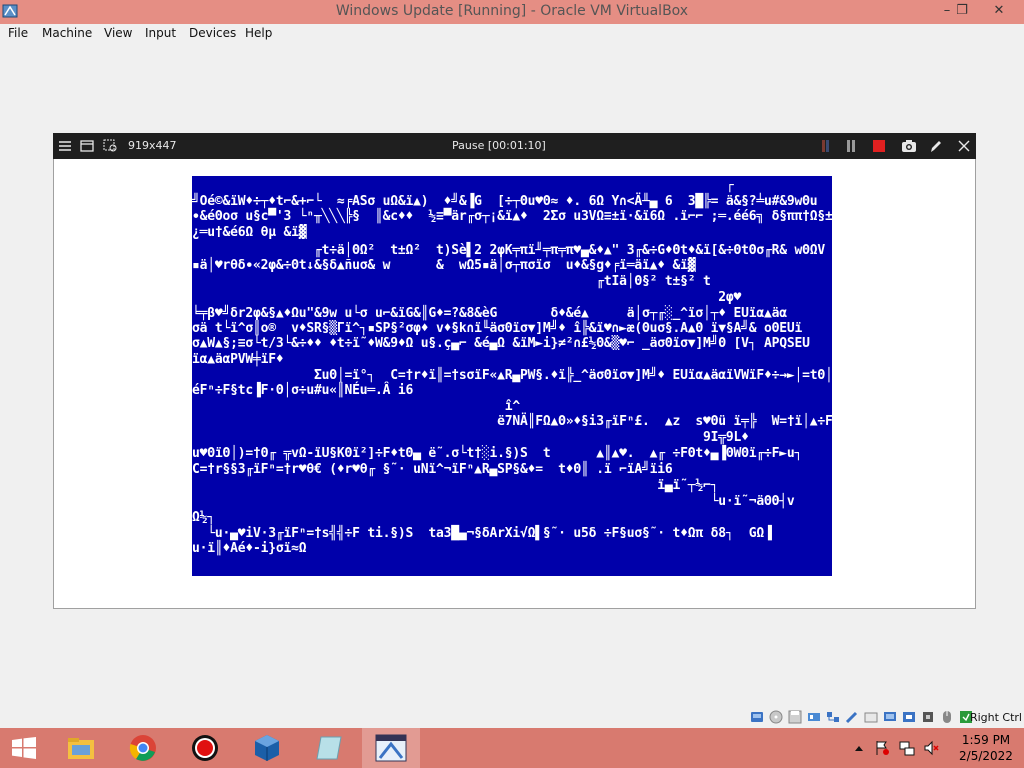 This screenshot has height=768, width=1024. I want to click on stop-icon, so click(879, 146).